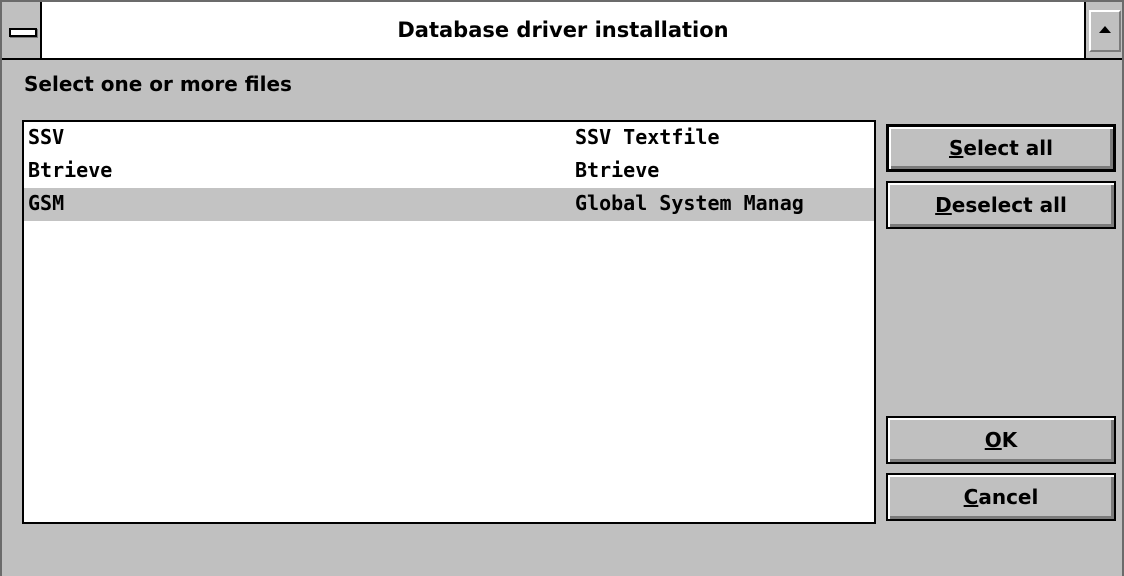 The width and height of the screenshot is (1124, 576). I want to click on file-description: Global System Manag, so click(689, 203).